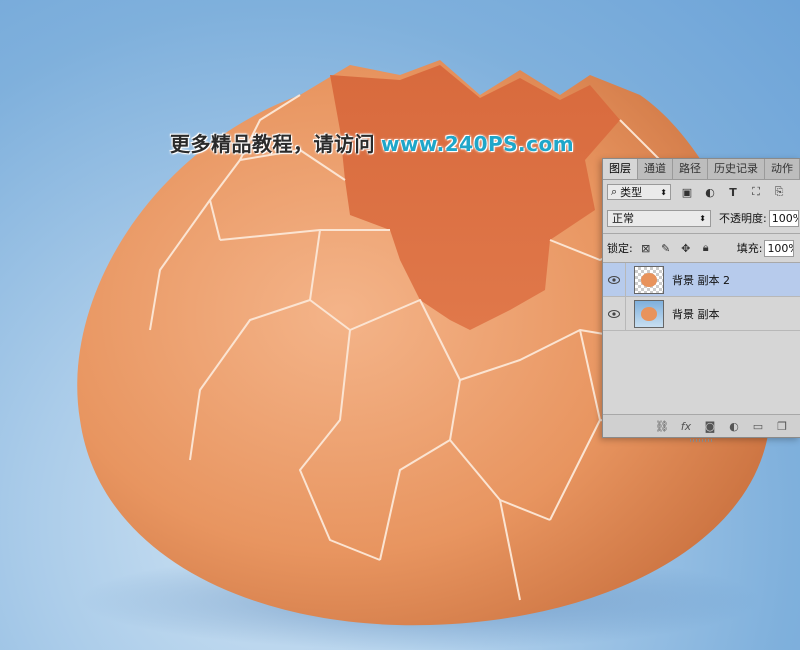  I want to click on layer-row-background-copy: 背景 副本, so click(701, 313).